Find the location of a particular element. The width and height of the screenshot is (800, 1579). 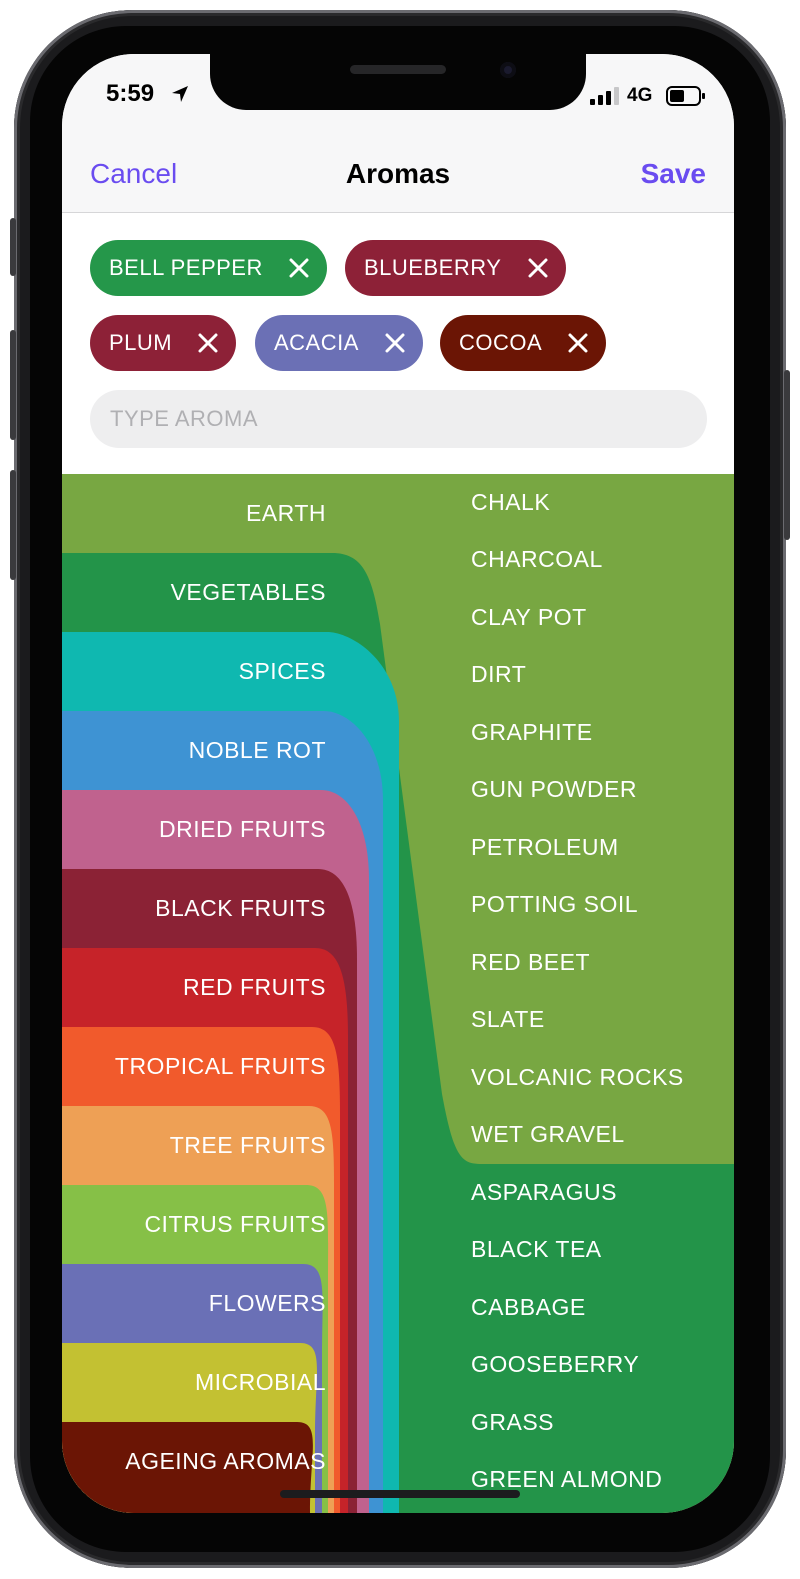

category-red-fruits: RED FRUITS is located at coordinates (254, 987).